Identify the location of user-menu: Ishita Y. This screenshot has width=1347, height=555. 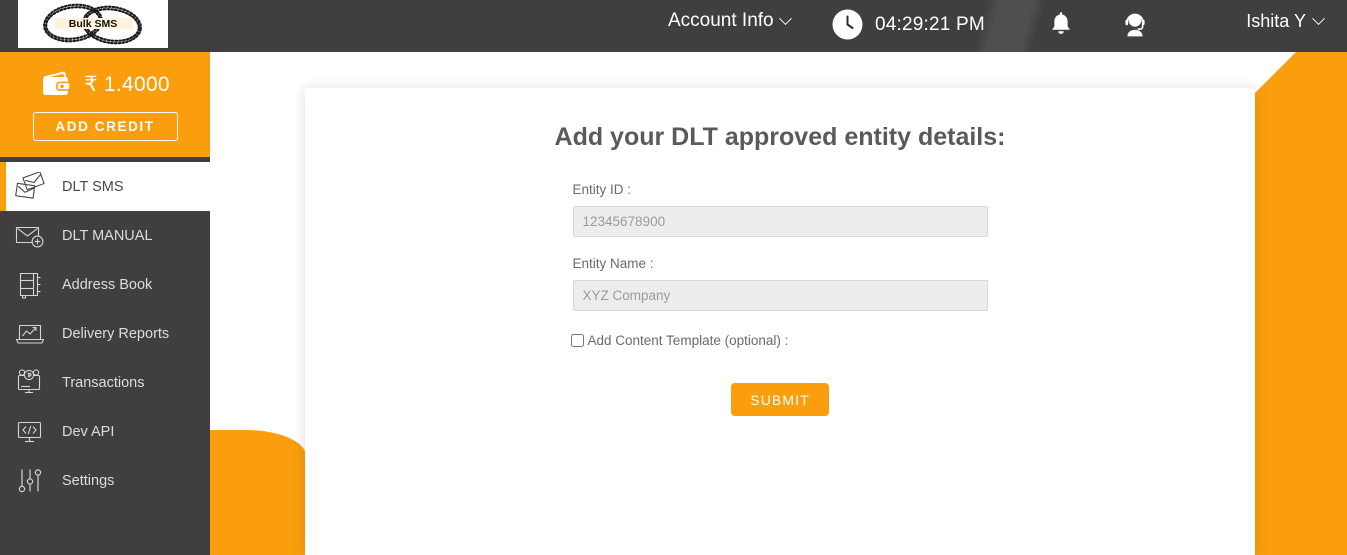
(1285, 21).